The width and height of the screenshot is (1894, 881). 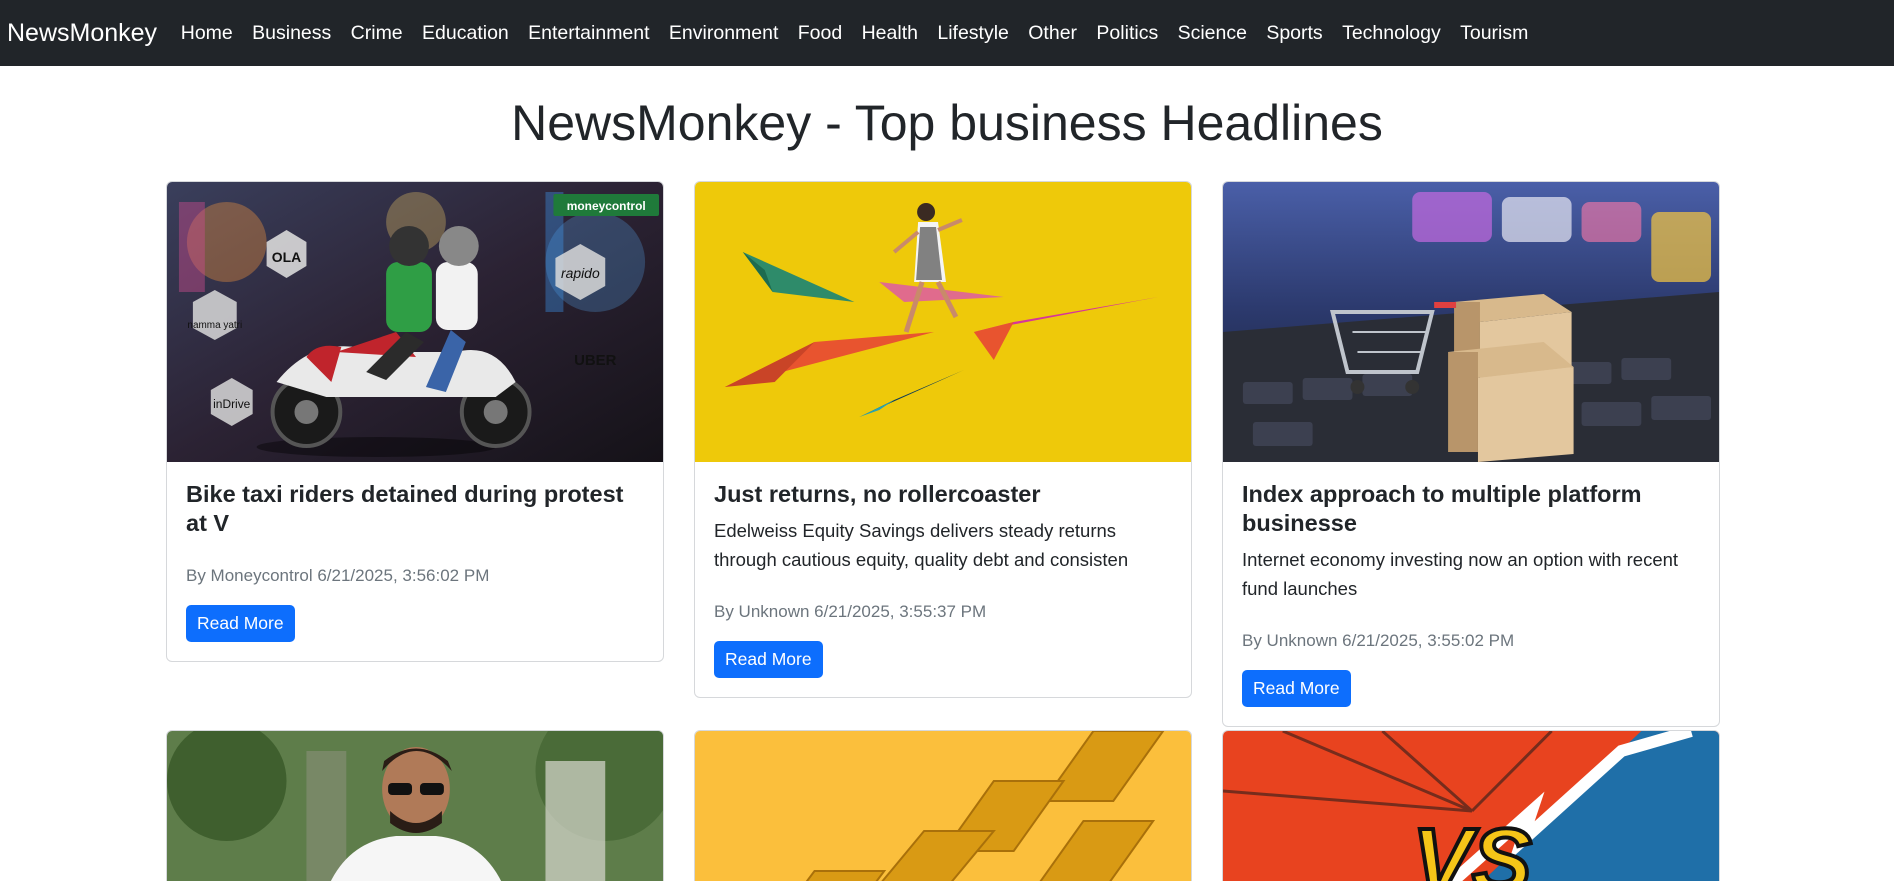 What do you see at coordinates (1391, 33) in the screenshot?
I see `nav-link-technology: Technology` at bounding box center [1391, 33].